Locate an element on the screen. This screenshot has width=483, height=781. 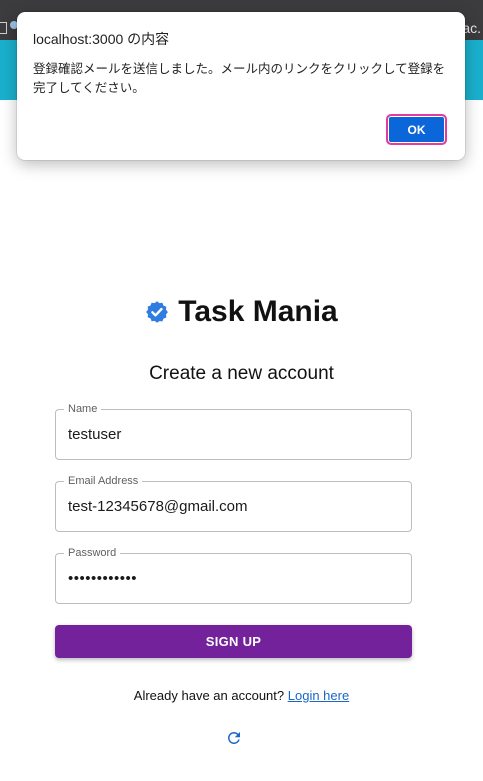
form-heading: Create a new account is located at coordinates (241, 373).